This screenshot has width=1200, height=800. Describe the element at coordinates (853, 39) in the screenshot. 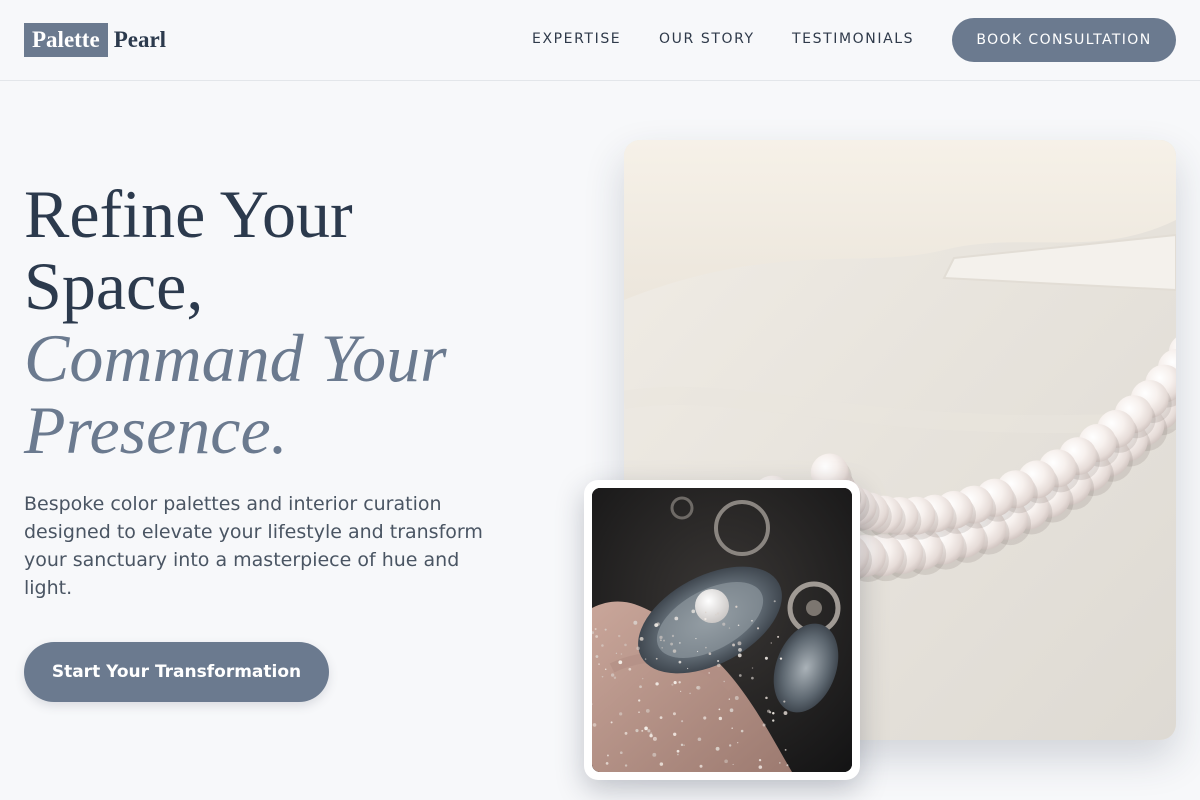

I see `nav-link-testimonials: TESTIMONIALS` at that location.